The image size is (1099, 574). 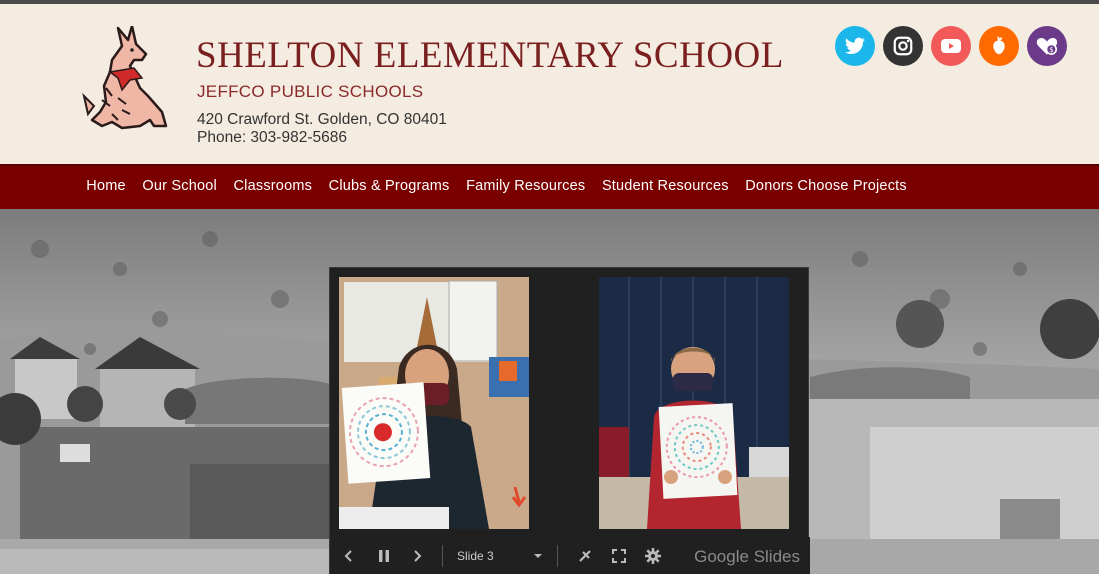 I want to click on nav-our-school: Our School, so click(x=179, y=186).